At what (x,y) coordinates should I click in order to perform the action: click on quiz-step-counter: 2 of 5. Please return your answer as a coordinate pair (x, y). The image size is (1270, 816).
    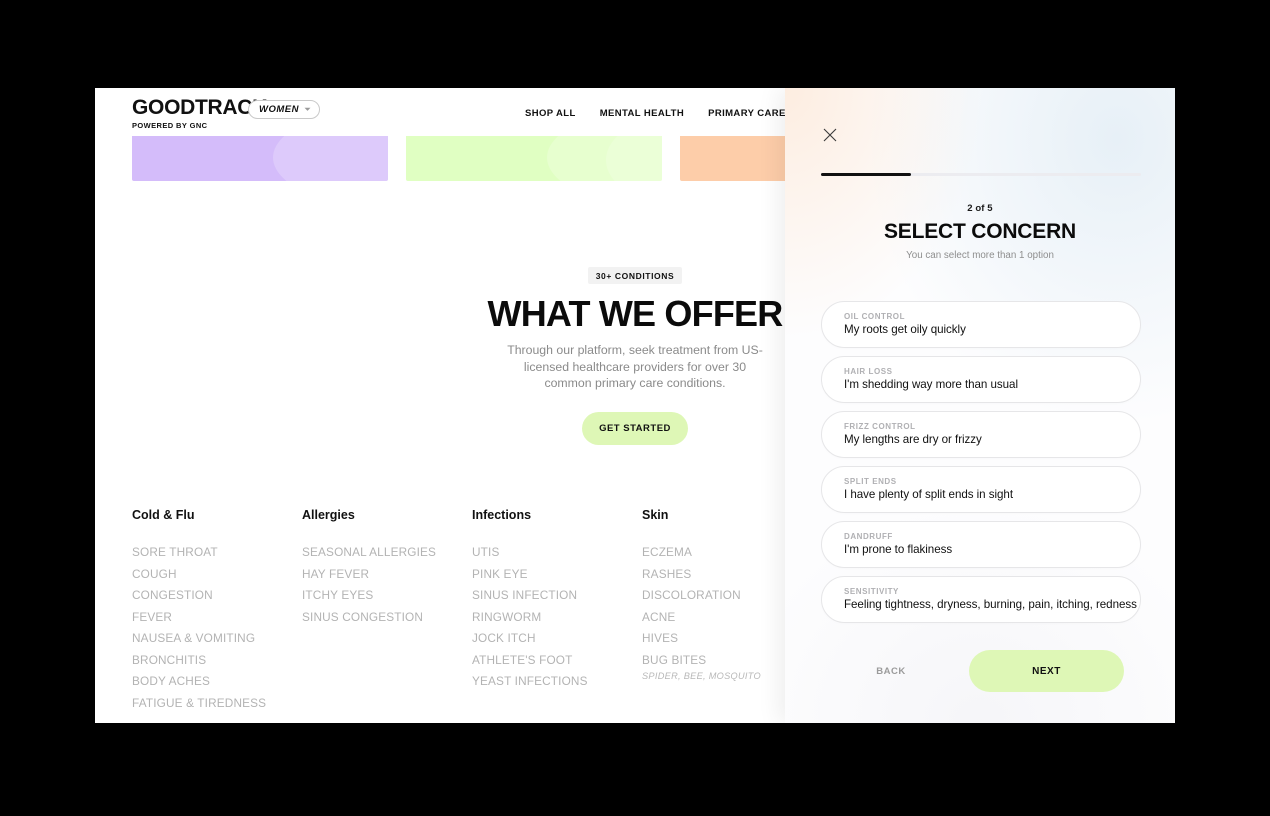
    Looking at the image, I should click on (980, 208).